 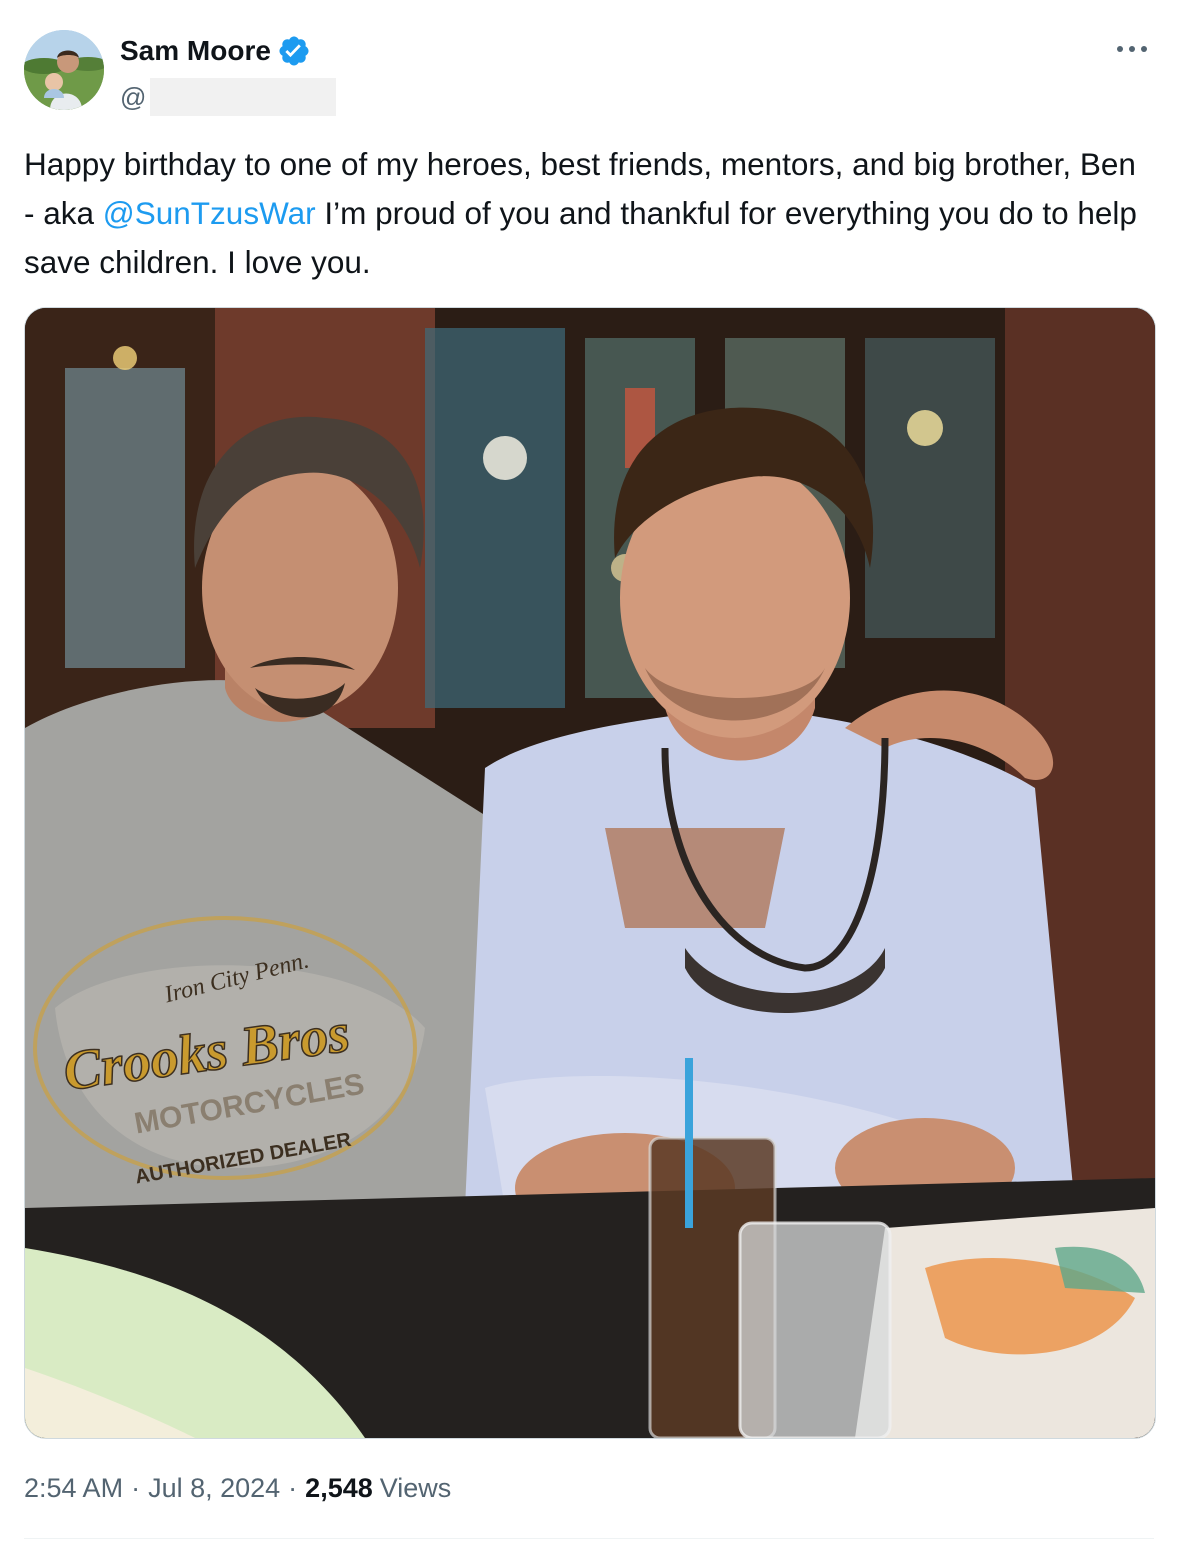 What do you see at coordinates (243, 97) in the screenshot?
I see `handle-redaction` at bounding box center [243, 97].